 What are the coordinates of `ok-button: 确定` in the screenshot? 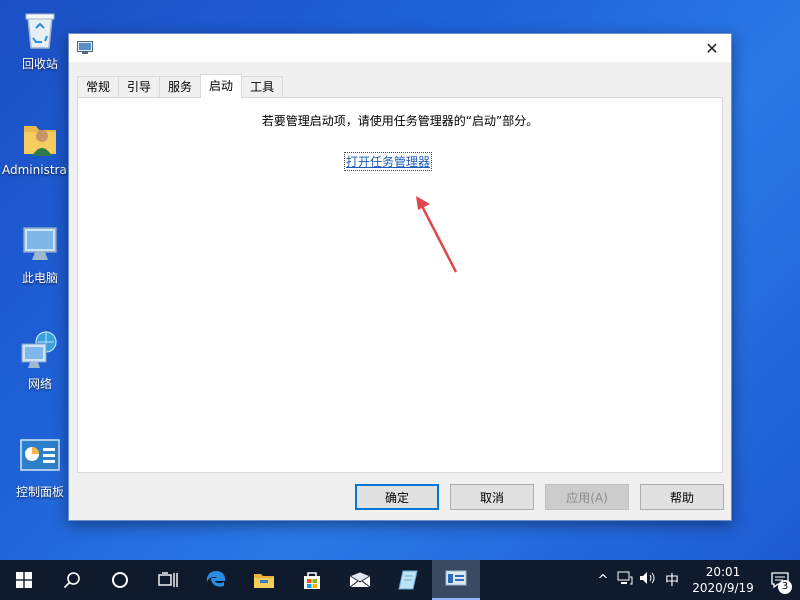 It's located at (397, 497).